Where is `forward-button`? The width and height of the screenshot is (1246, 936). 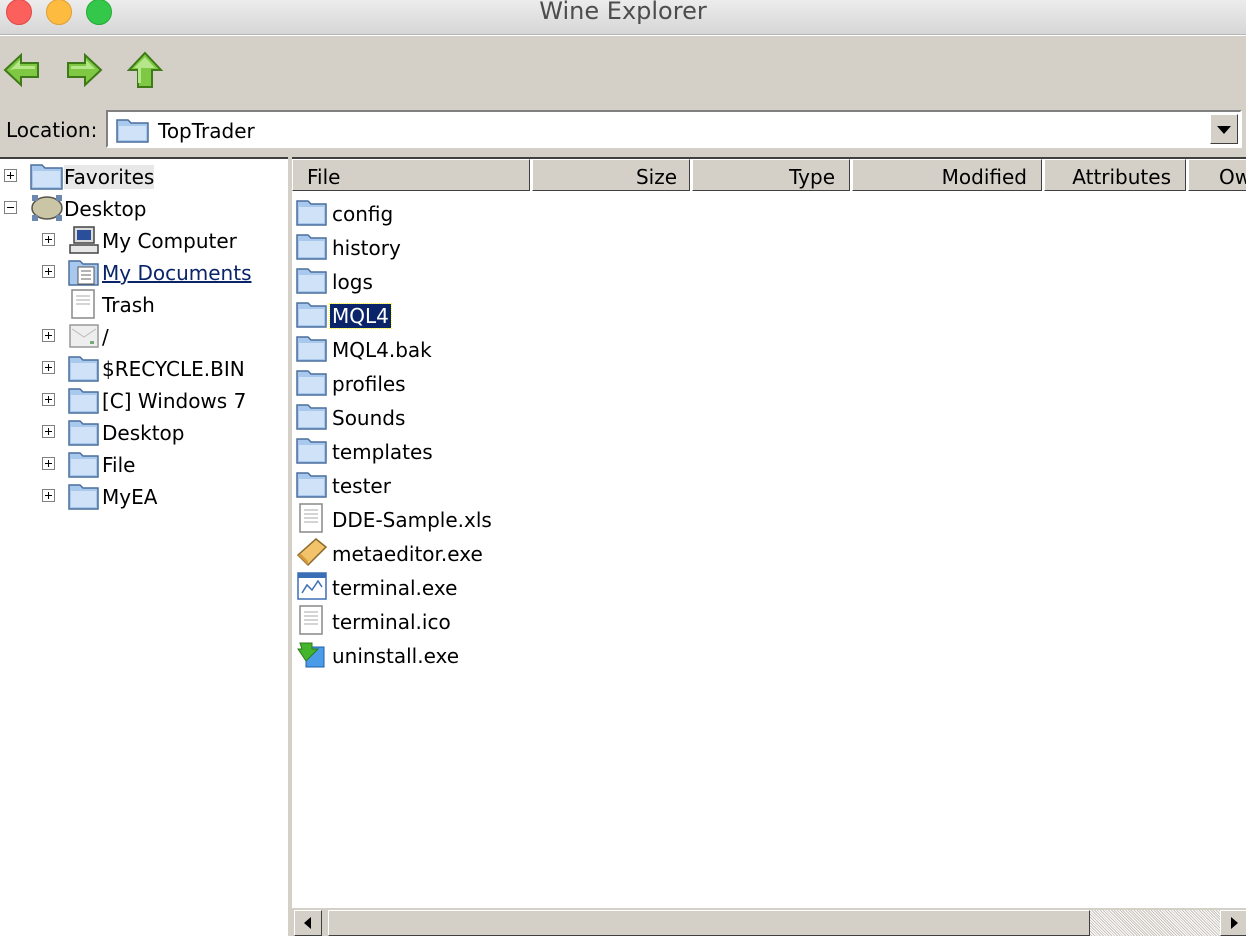
forward-button is located at coordinates (83, 70).